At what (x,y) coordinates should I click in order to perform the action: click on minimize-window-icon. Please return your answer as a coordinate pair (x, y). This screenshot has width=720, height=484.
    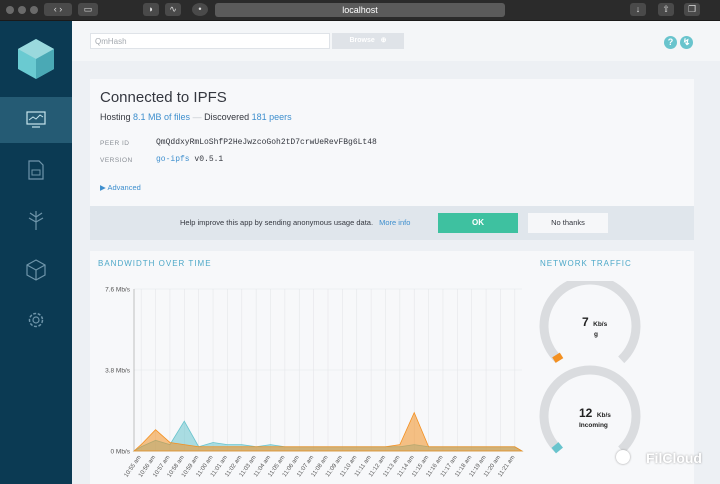
    Looking at the image, I should click on (22, 10).